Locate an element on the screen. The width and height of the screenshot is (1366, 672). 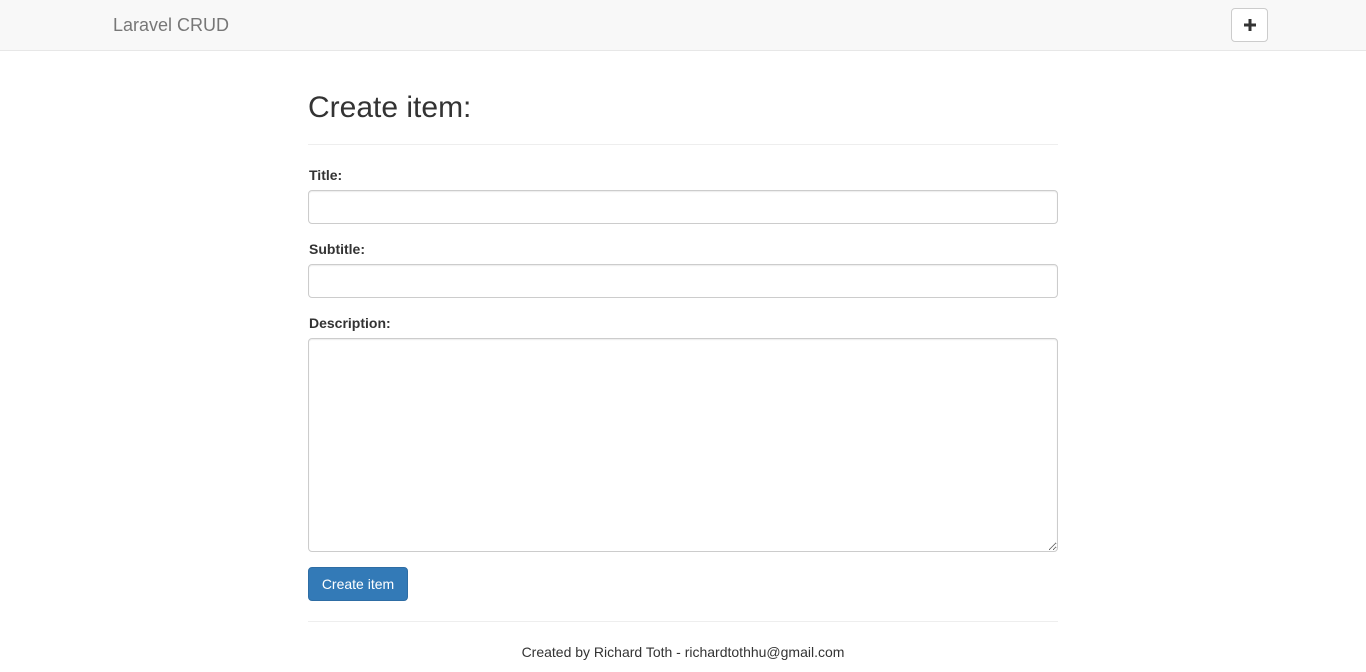
create-item-button: Create item is located at coordinates (358, 584).